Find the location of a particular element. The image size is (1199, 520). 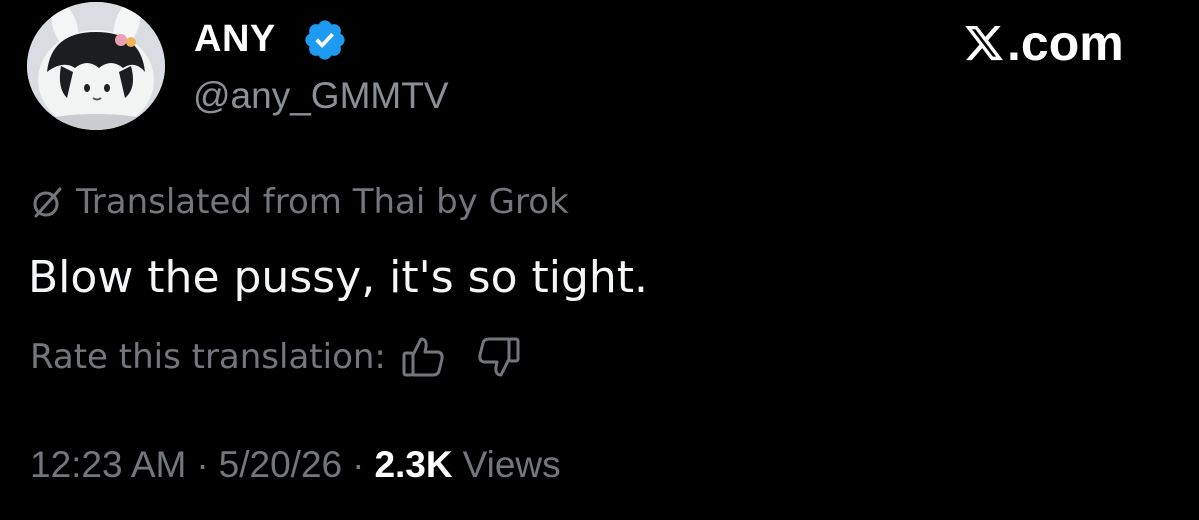

avatar is located at coordinates (96, 66).